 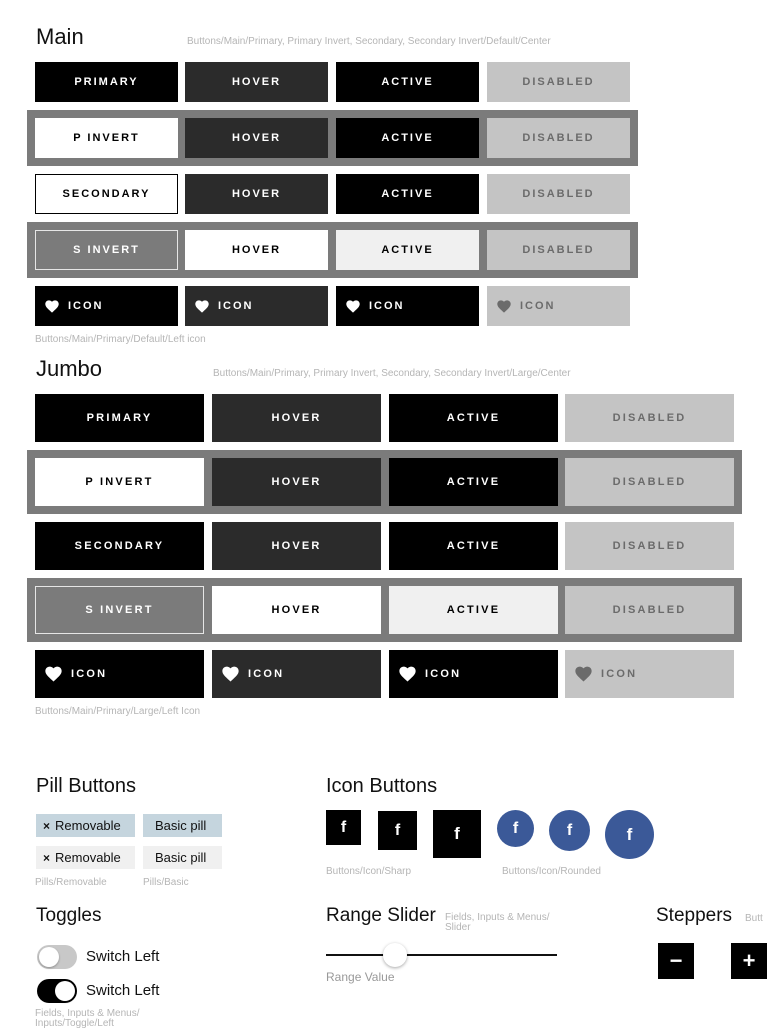 I want to click on jumbo-primary-active-button: ACTIVE, so click(x=473, y=418).